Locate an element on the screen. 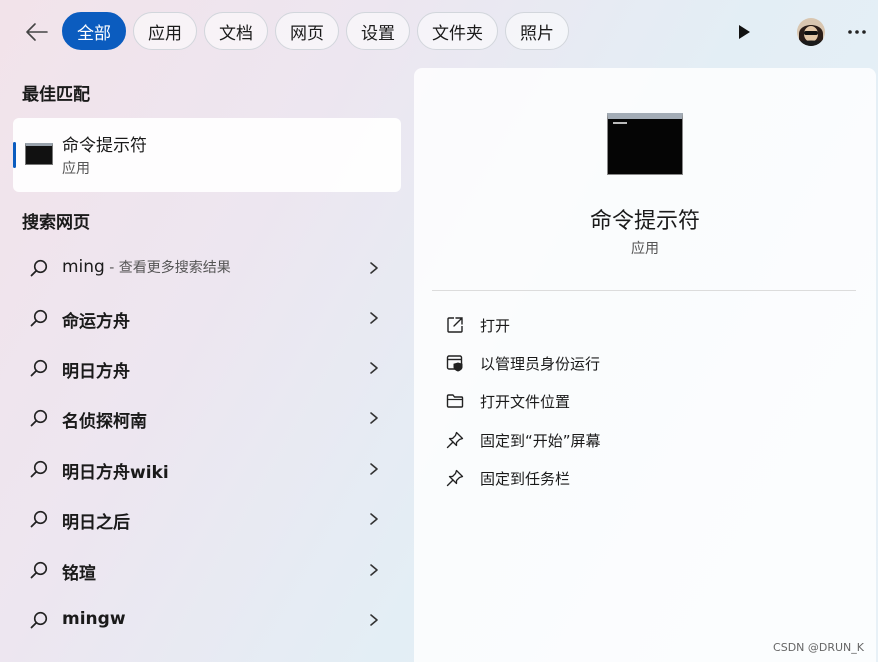  avatar is located at coordinates (811, 32).